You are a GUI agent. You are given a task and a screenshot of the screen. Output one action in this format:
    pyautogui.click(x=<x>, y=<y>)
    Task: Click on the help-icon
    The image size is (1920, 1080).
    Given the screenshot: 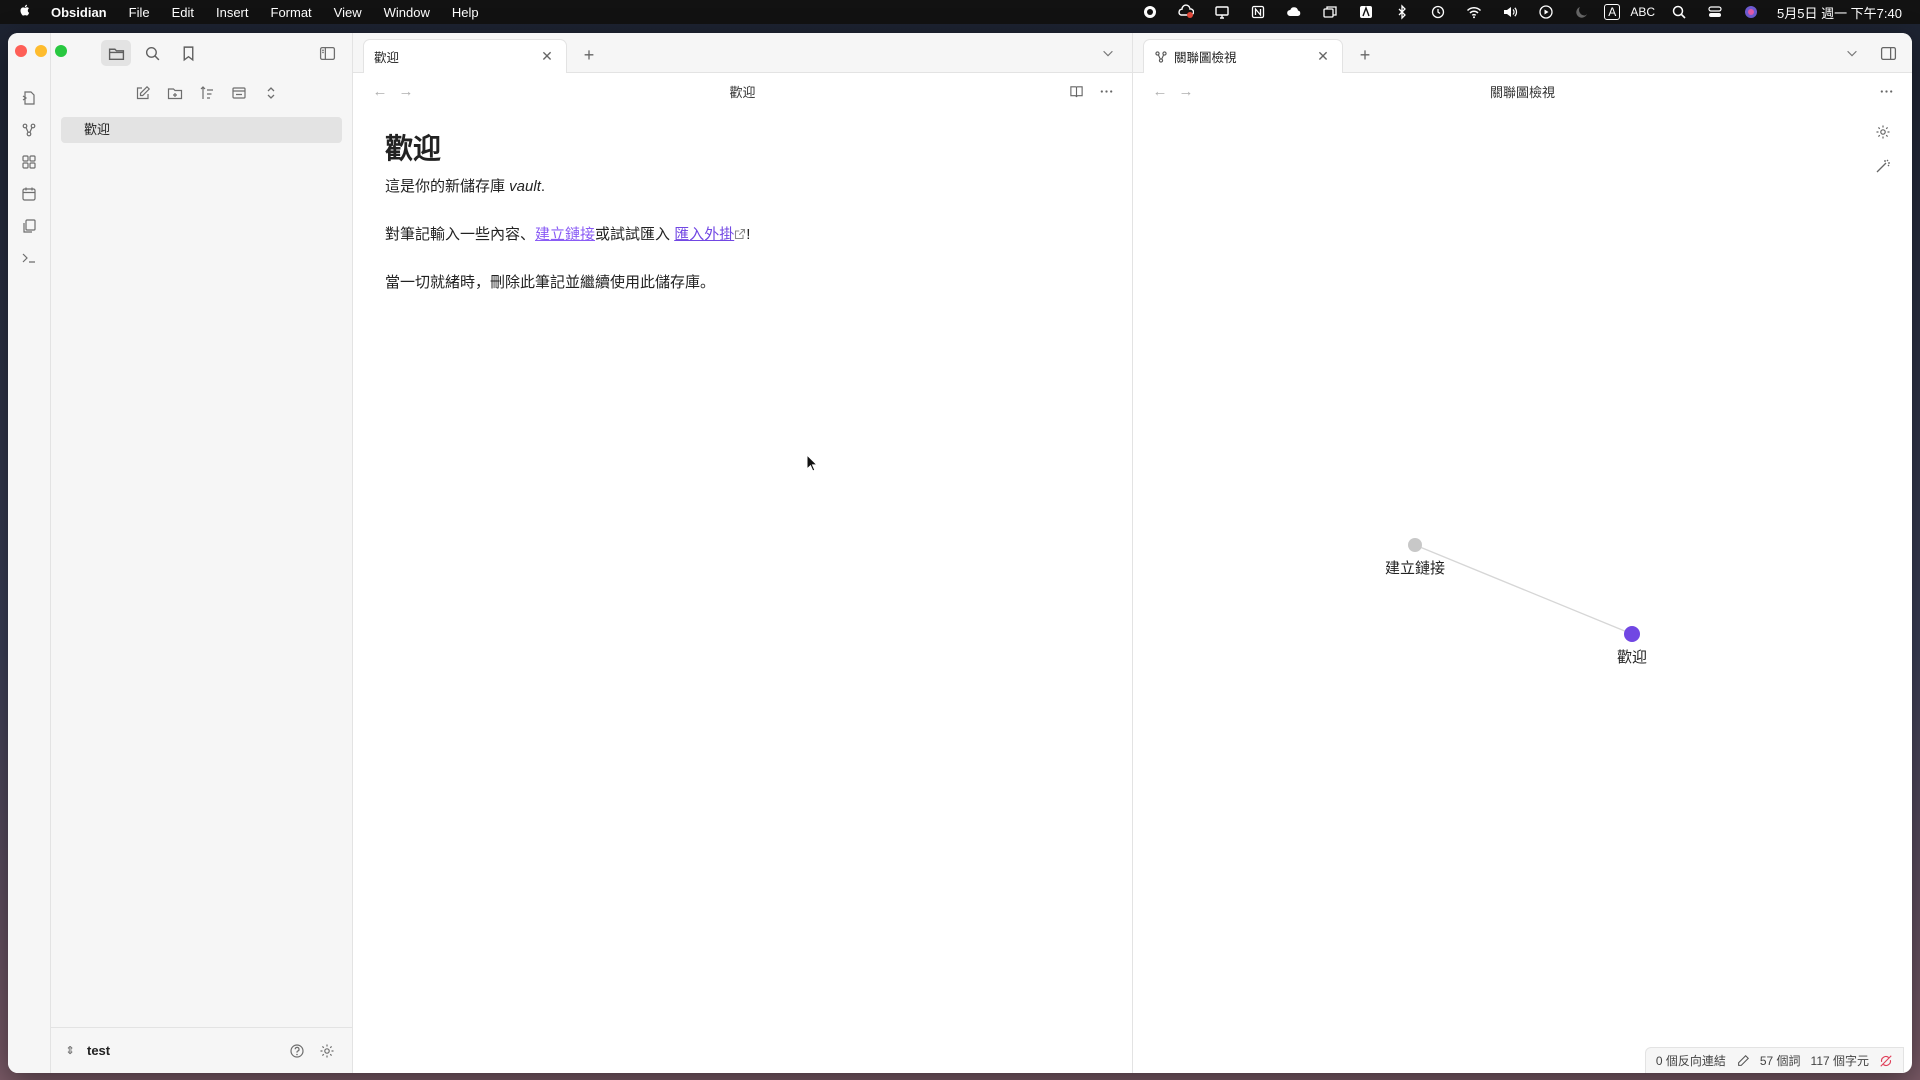 What is the action you would take?
    pyautogui.click(x=297, y=1051)
    